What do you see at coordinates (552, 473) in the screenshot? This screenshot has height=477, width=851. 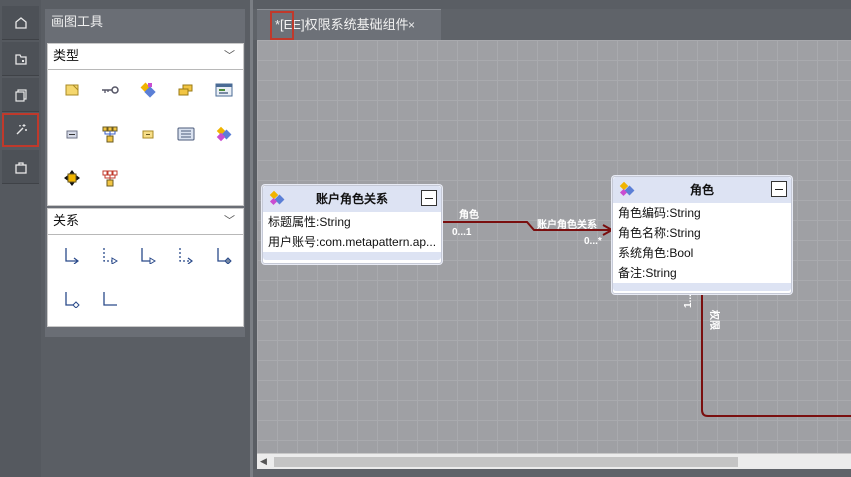 I see `editor-bottom-edge` at bounding box center [552, 473].